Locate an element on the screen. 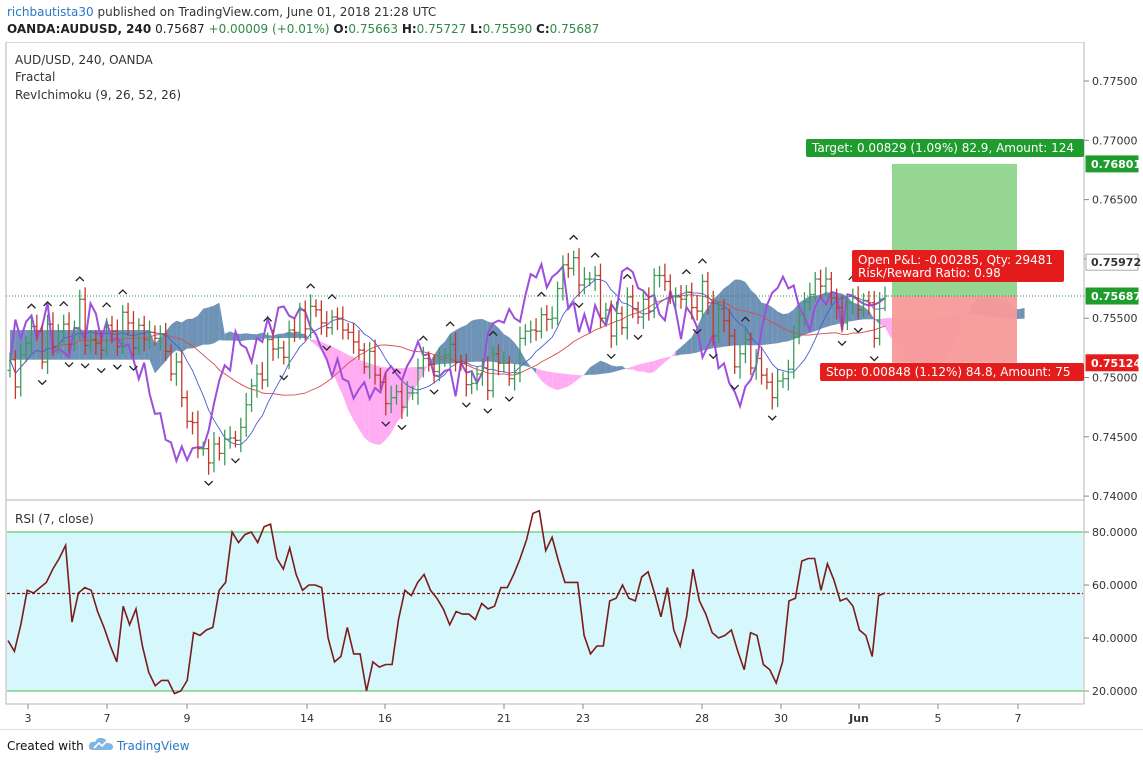 This screenshot has height=763, width=1143. rsi-tick-label: 60.0000 is located at coordinates (1115, 585).